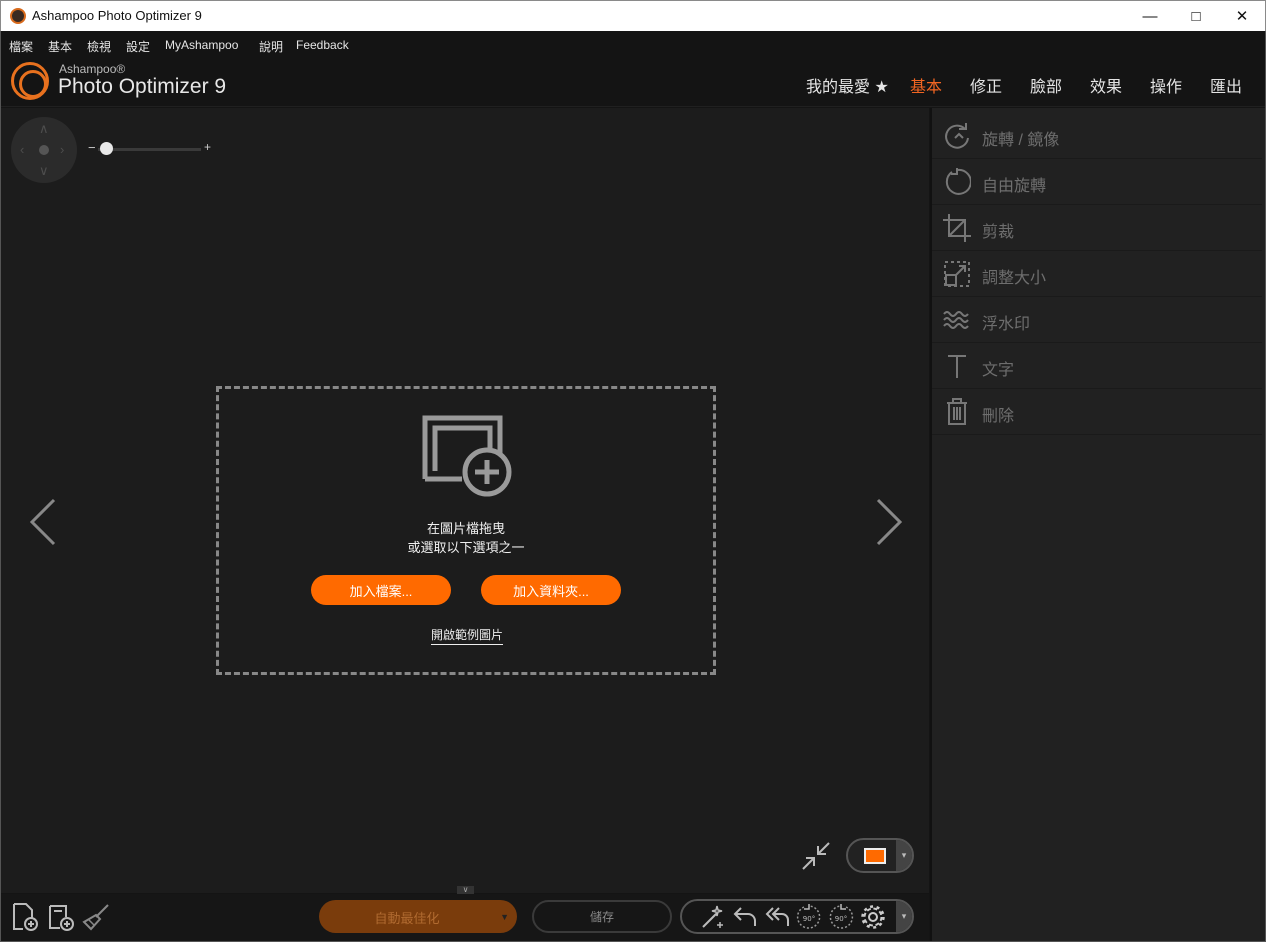  I want to click on menu-myashampoo: MyAshampoo, so click(201, 45).